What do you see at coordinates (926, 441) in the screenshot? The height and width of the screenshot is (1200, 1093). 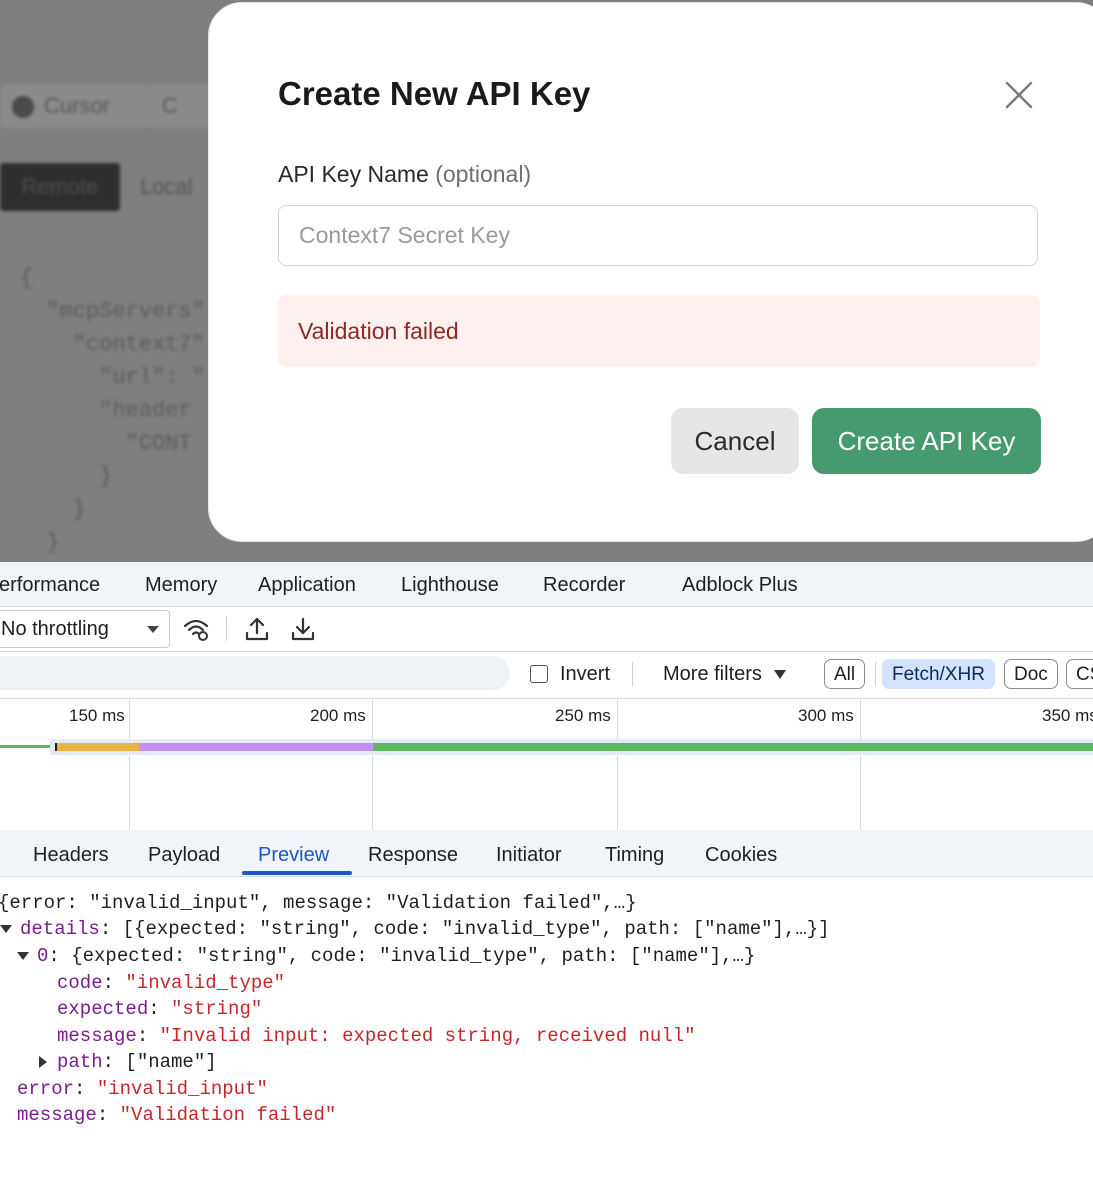 I see `create-api-key-button: Create API Key` at bounding box center [926, 441].